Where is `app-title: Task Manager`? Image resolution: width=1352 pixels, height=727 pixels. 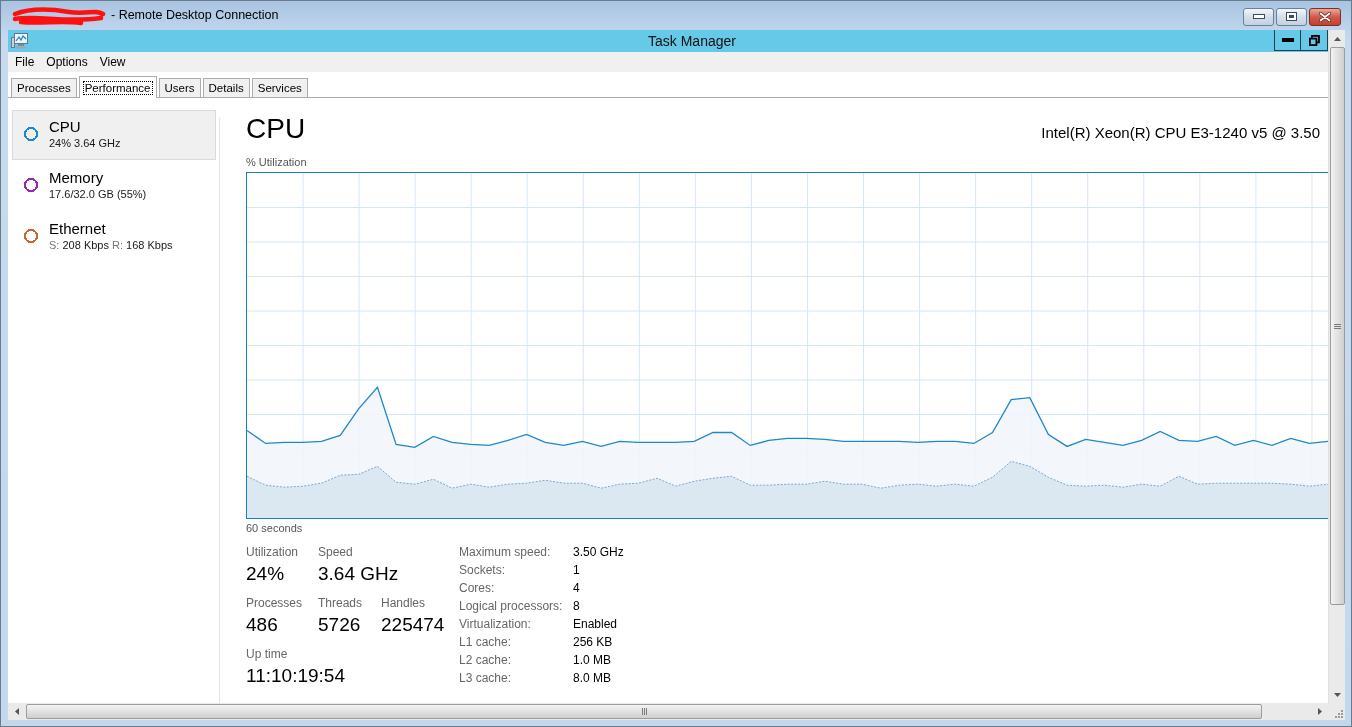
app-title: Task Manager is located at coordinates (692, 40).